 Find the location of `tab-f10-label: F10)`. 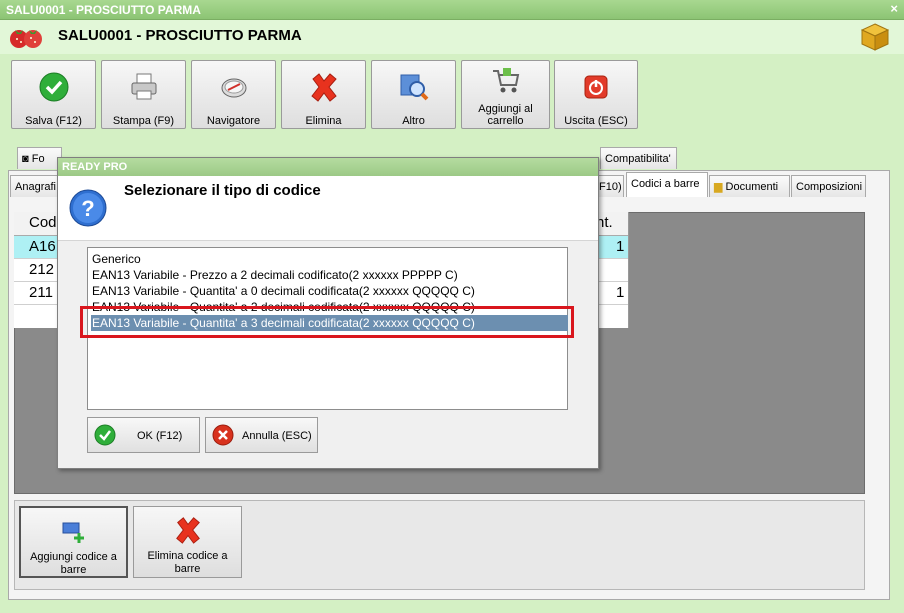

tab-f10-label: F10) is located at coordinates (610, 187).